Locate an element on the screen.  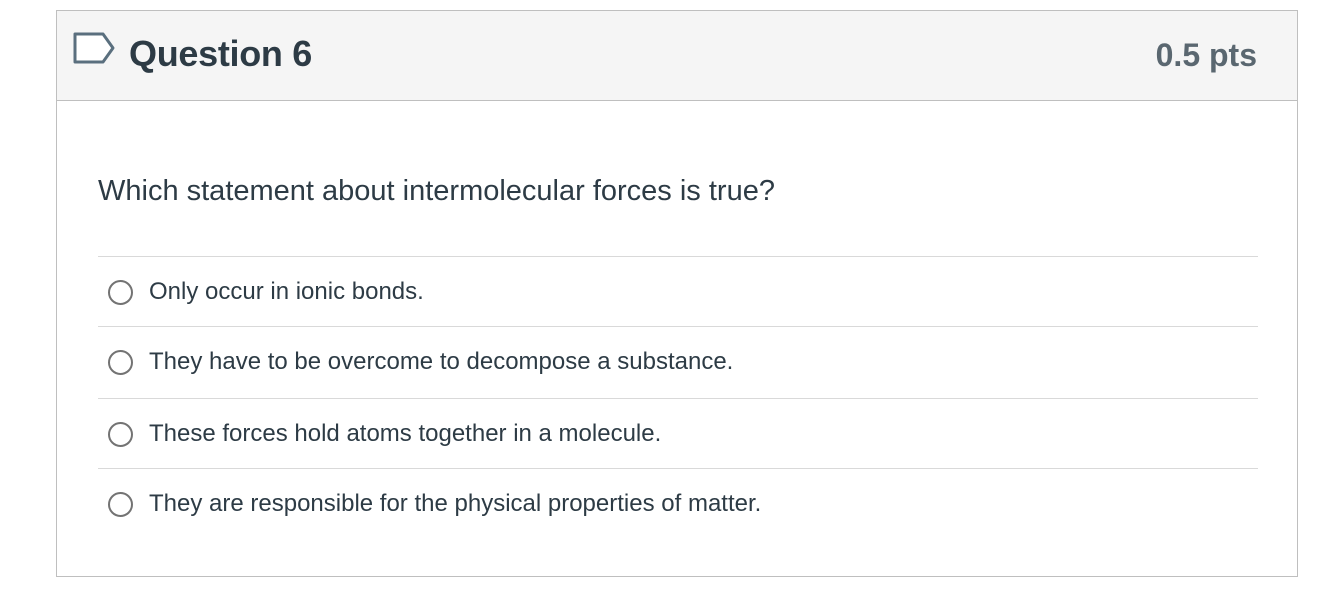
answer-option: Only occur in ionic bonds. is located at coordinates (678, 291).